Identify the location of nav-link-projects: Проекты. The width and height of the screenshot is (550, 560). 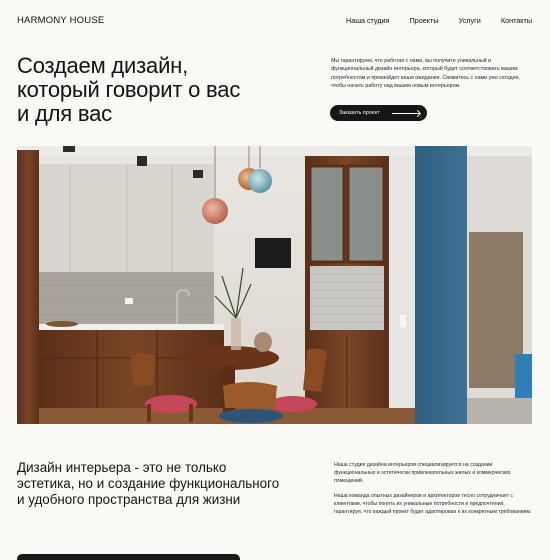
(424, 20).